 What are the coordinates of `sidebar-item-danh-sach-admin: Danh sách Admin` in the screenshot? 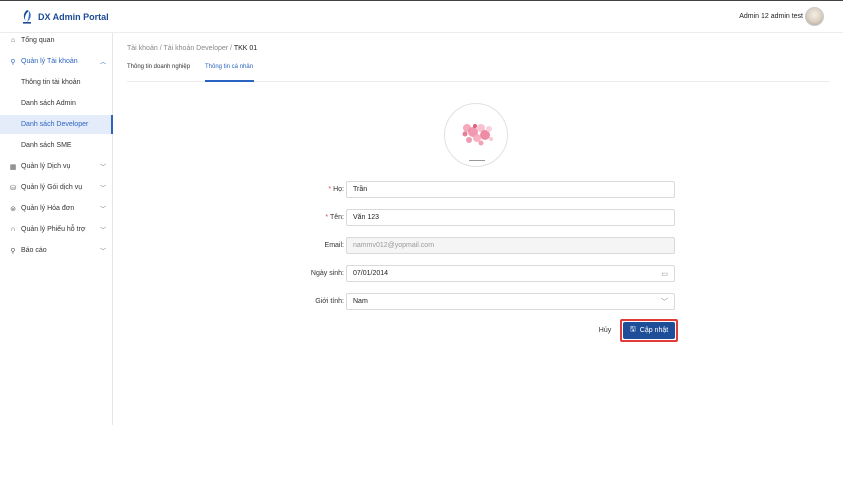 It's located at (56, 103).